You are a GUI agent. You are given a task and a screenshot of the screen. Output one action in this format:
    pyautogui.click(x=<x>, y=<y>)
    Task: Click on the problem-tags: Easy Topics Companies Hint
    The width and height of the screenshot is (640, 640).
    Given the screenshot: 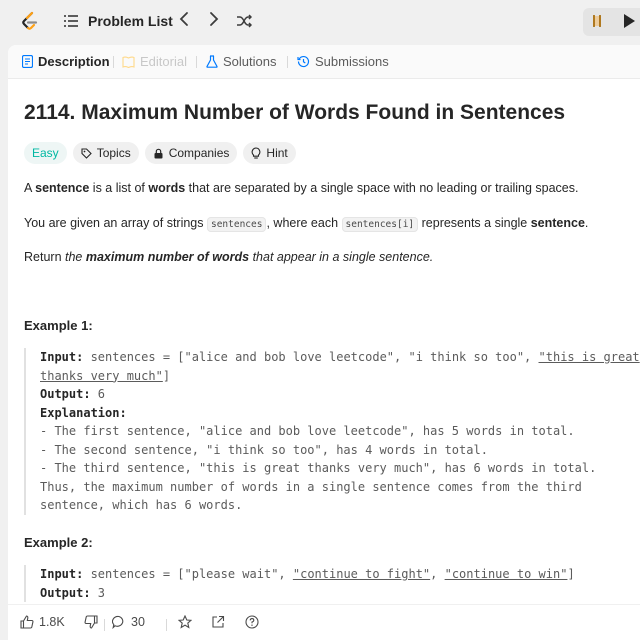 What is the action you would take?
    pyautogui.click(x=160, y=153)
    